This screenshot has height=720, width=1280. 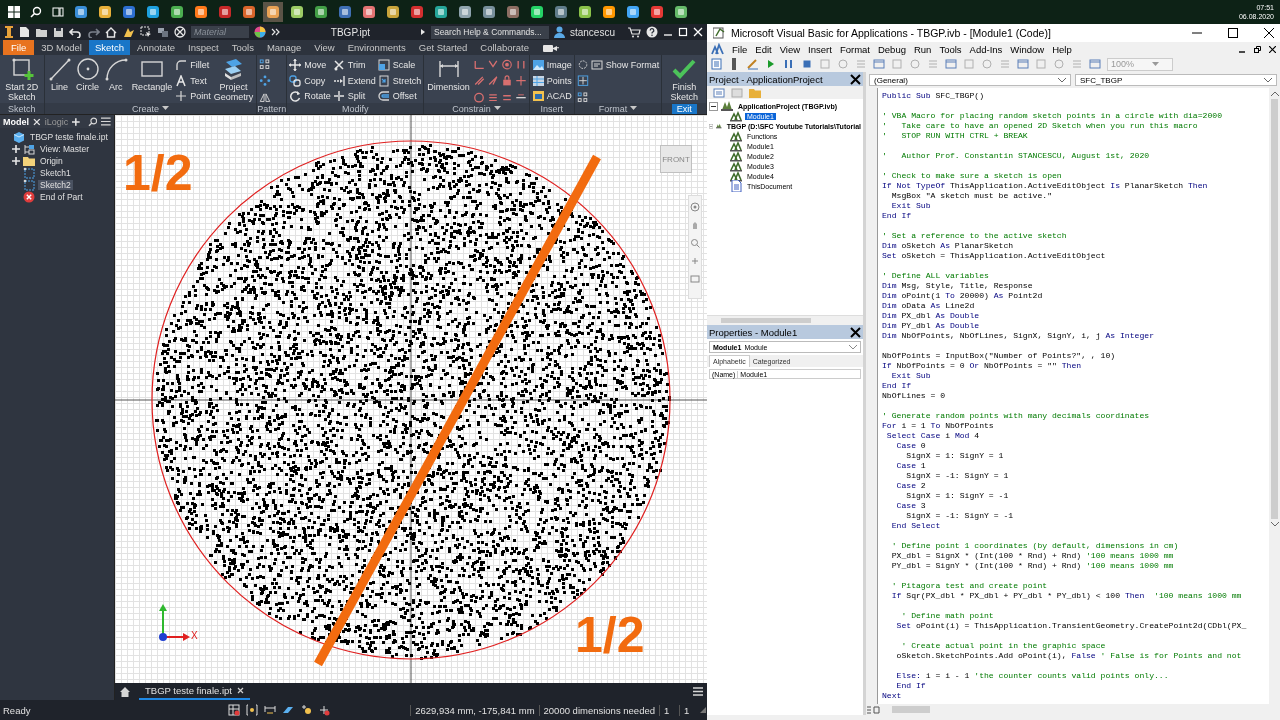 I want to click on code-line: Dim PY_dbl As Double, so click(x=1075, y=326).